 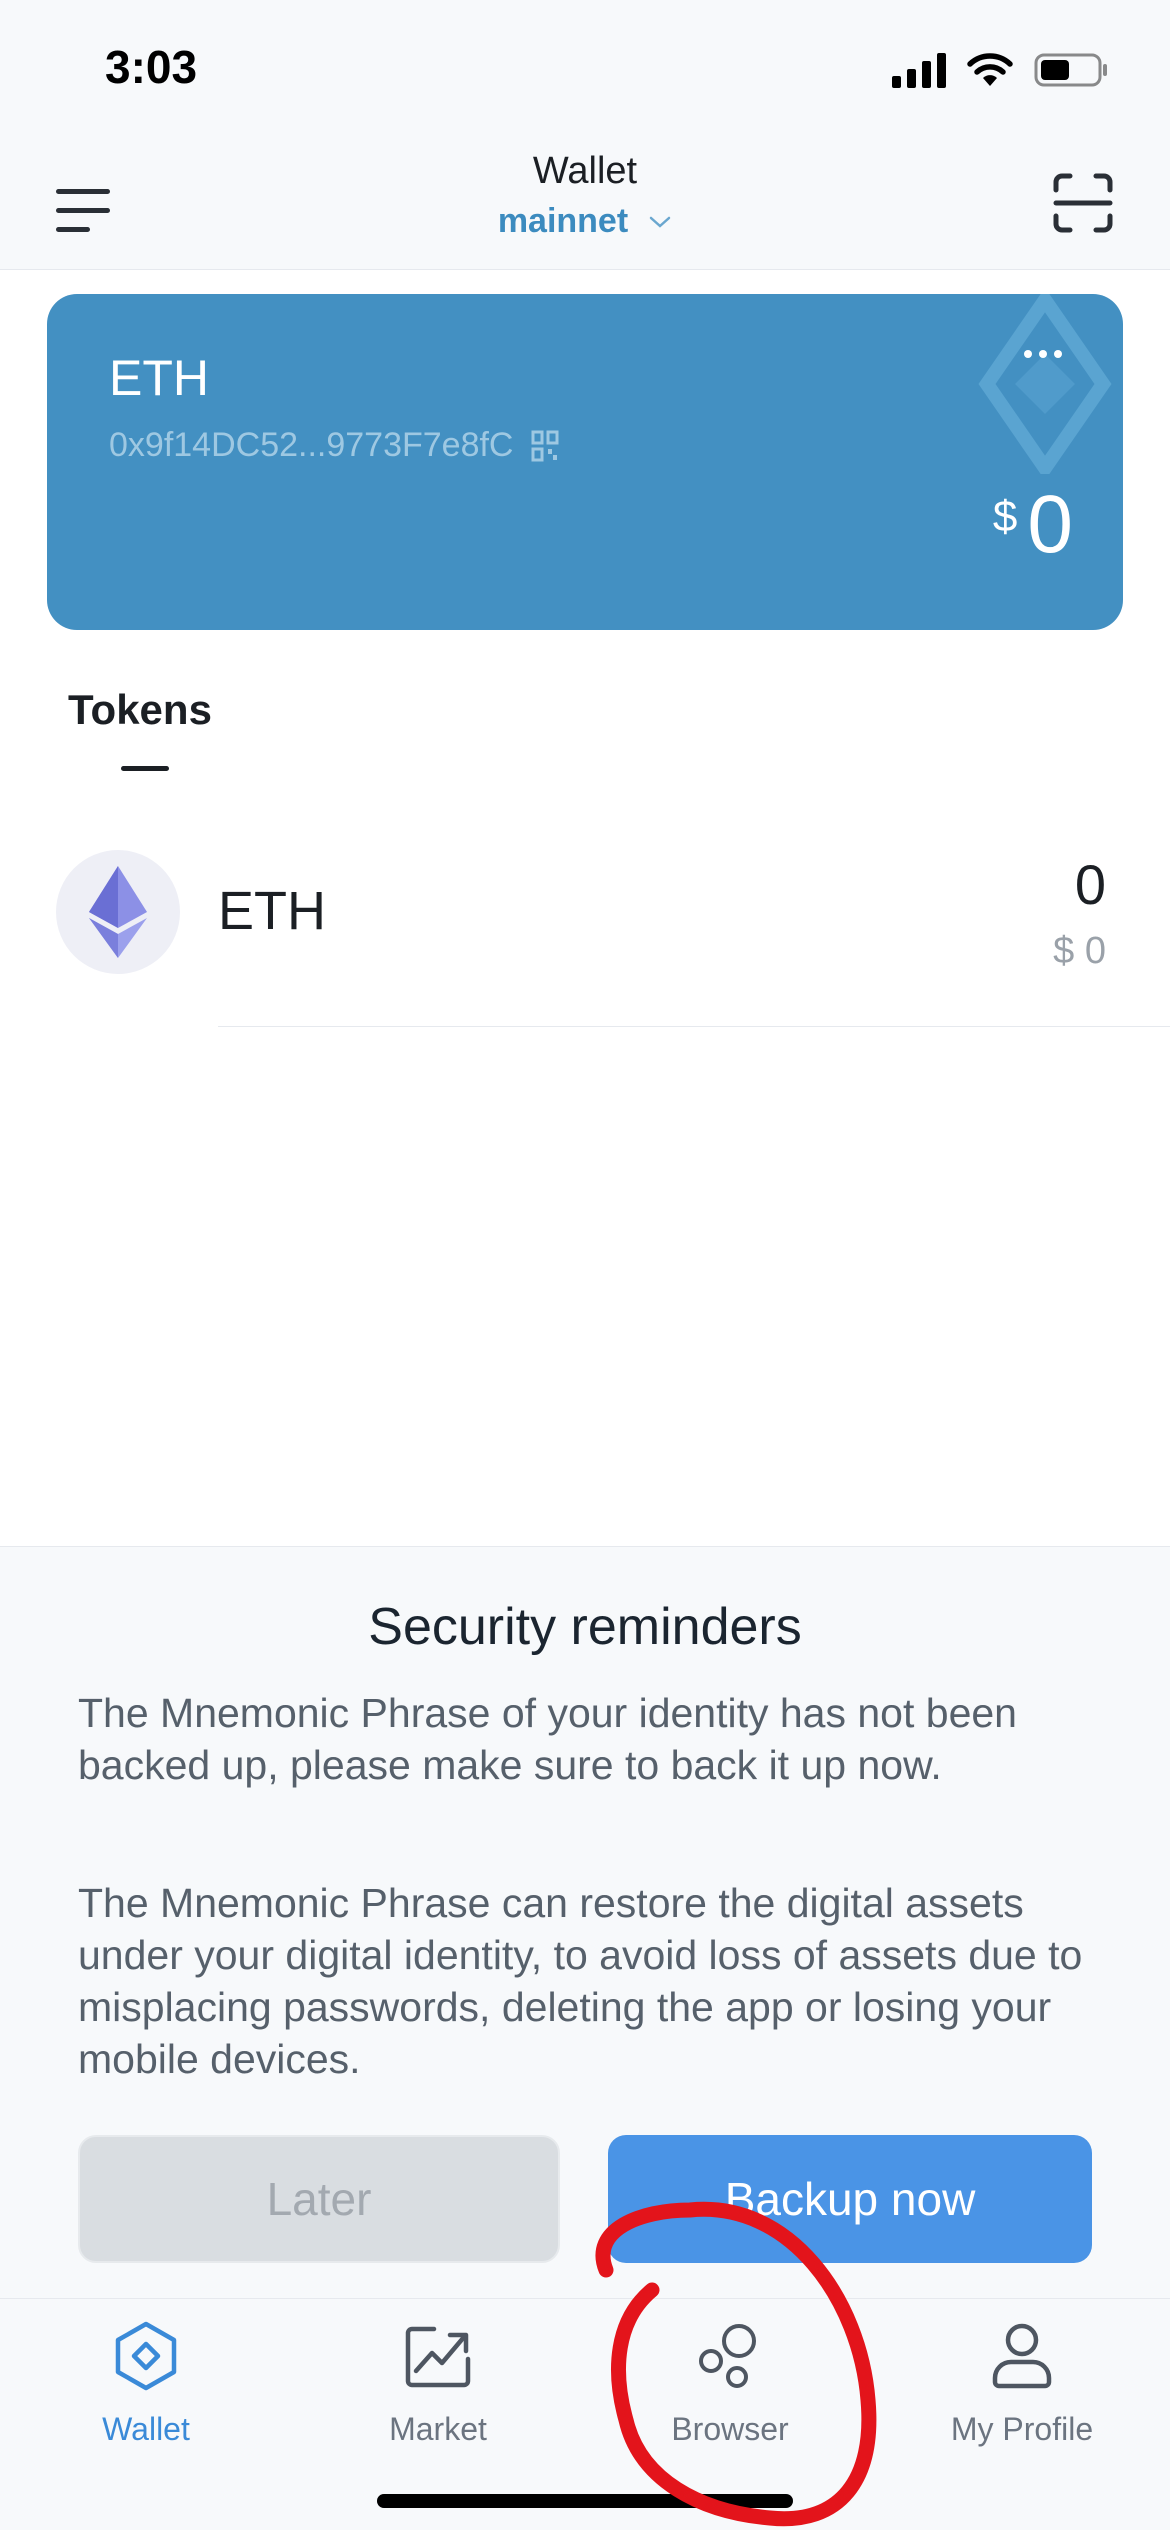 I want to click on sheet-title: Security reminders, so click(x=585, y=1627).